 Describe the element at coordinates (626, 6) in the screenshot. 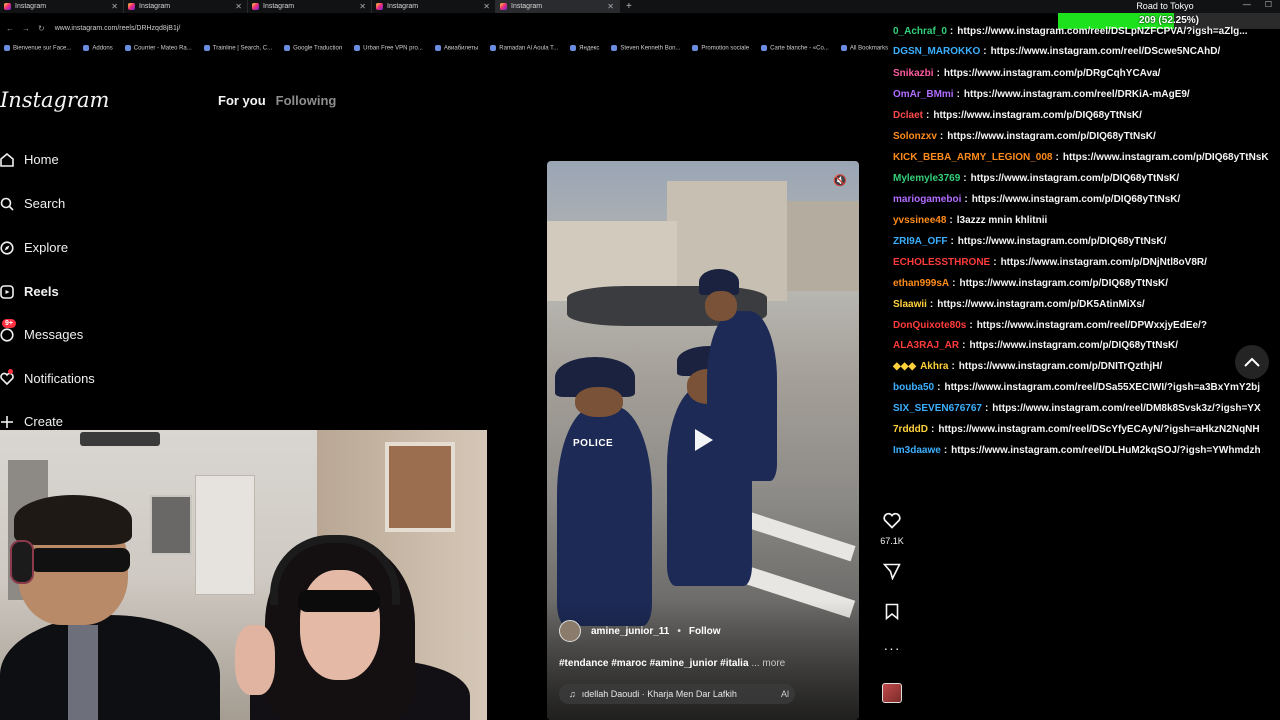

I see `new-tab-icon: +` at that location.